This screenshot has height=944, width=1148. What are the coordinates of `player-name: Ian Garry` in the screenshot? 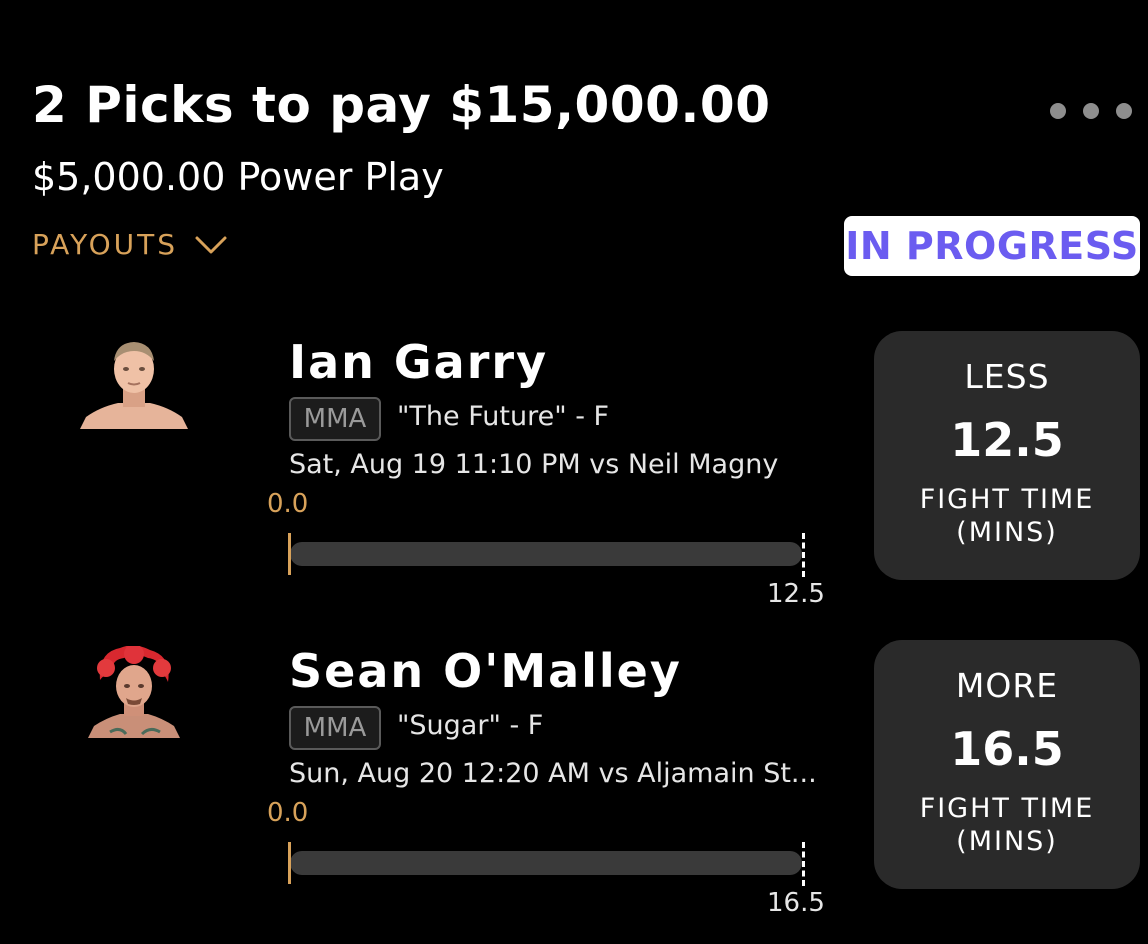 It's located at (419, 362).